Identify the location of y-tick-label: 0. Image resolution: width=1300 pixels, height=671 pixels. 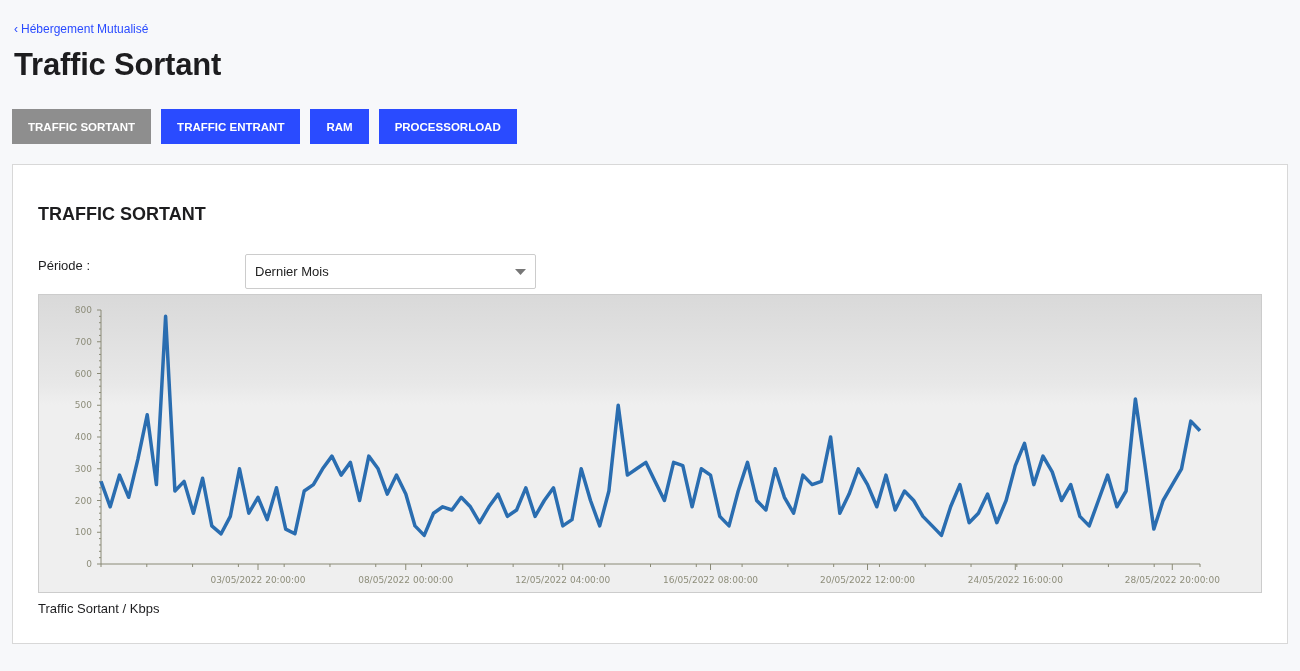
(89, 564).